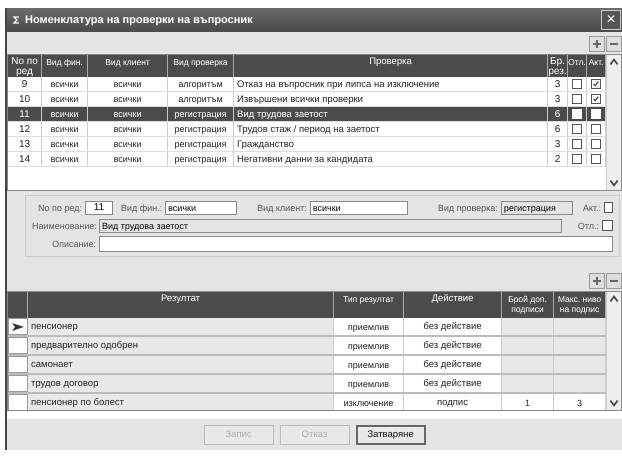 This screenshot has height=458, width=622. I want to click on table-cell: Вид трудова заетост, so click(391, 114).